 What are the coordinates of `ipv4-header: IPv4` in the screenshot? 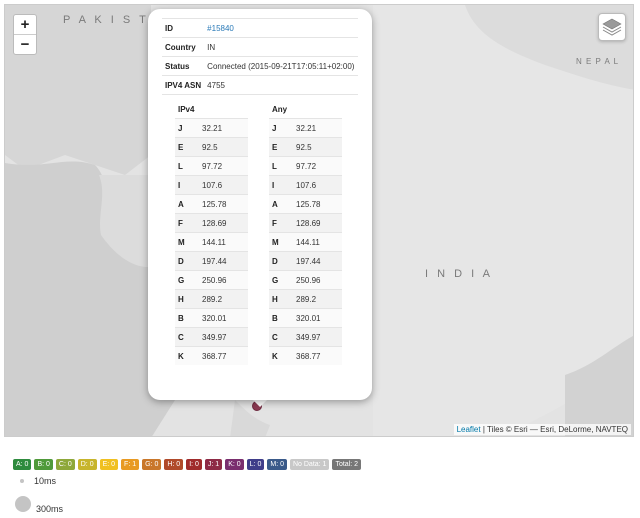 It's located at (186, 109).